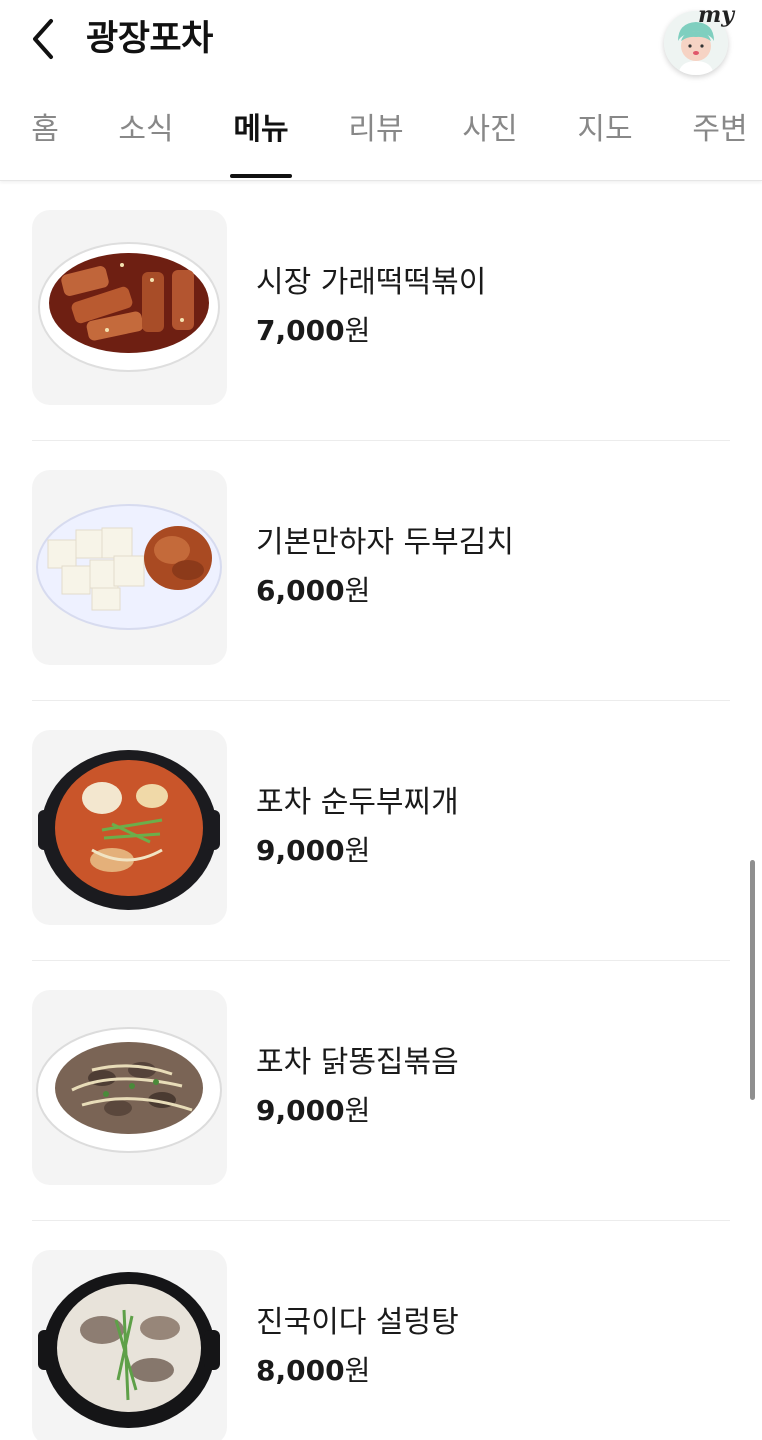  Describe the element at coordinates (45, 129) in the screenshot. I see `tab-label: 홈` at that location.